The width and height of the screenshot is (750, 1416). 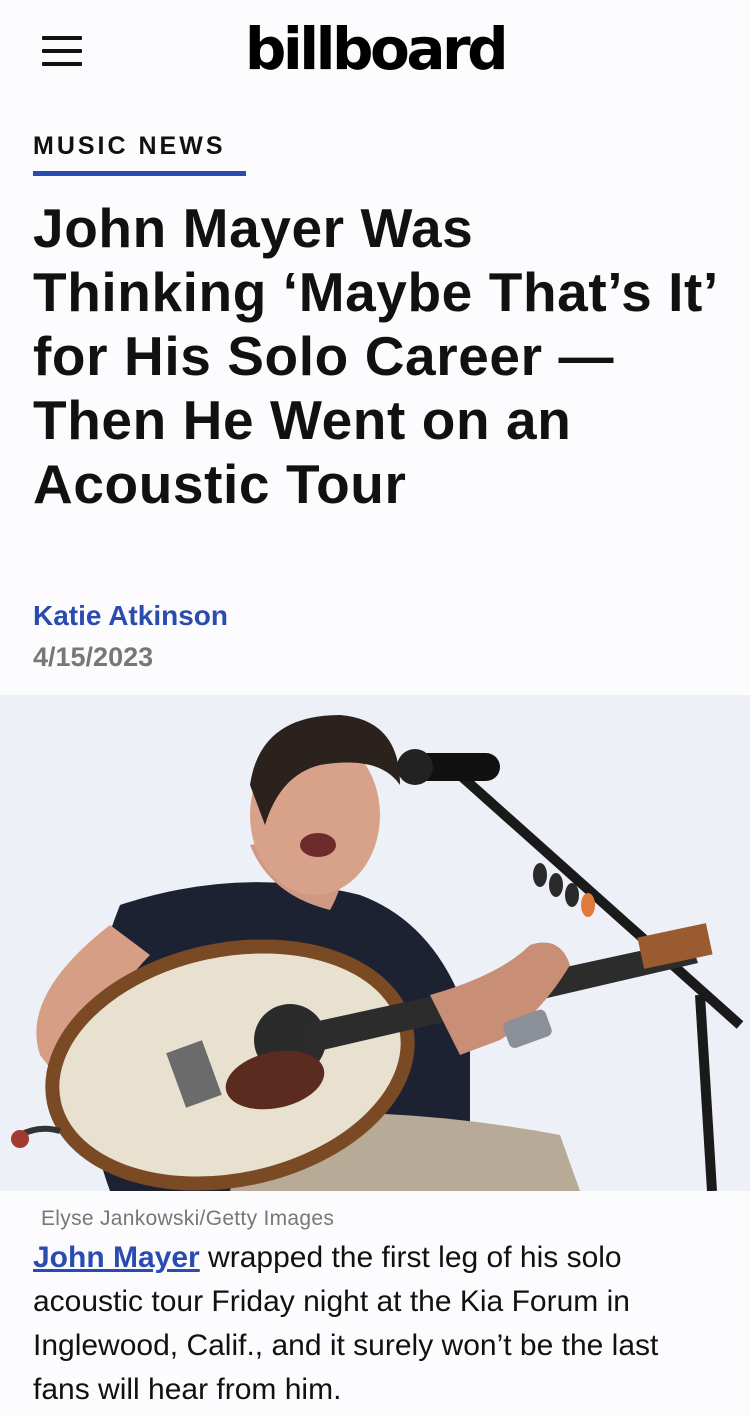 What do you see at coordinates (62, 52) in the screenshot?
I see `hamburger-menu-icon` at bounding box center [62, 52].